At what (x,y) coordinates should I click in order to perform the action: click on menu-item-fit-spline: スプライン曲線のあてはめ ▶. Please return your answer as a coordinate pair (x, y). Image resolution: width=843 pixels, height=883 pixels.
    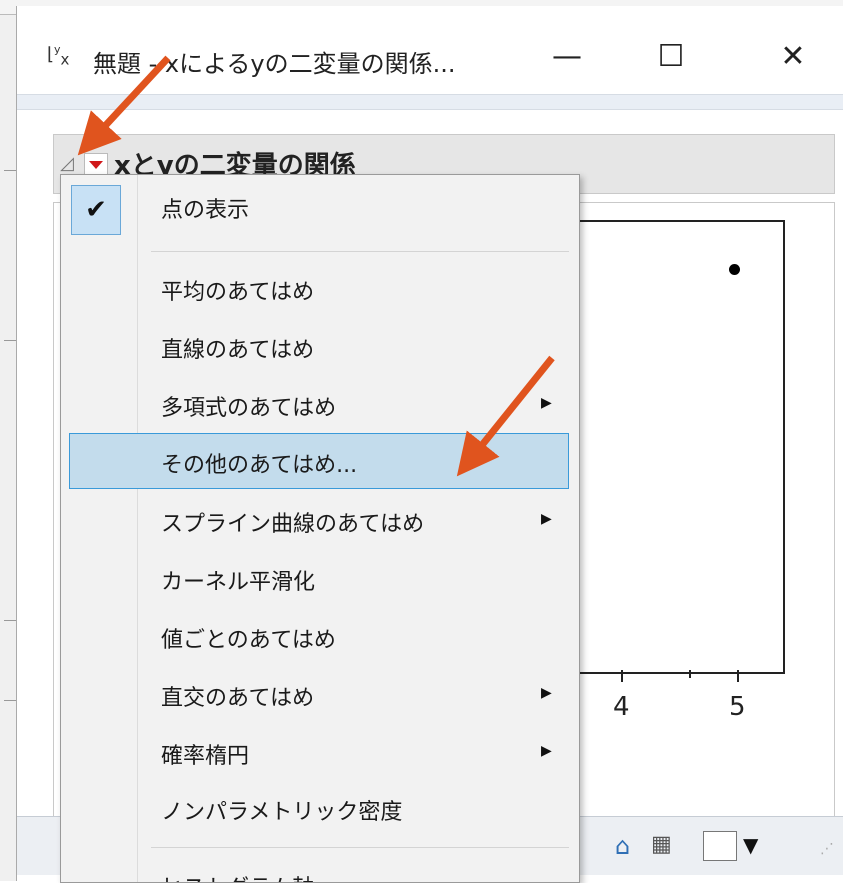
    Looking at the image, I should click on (320, 521).